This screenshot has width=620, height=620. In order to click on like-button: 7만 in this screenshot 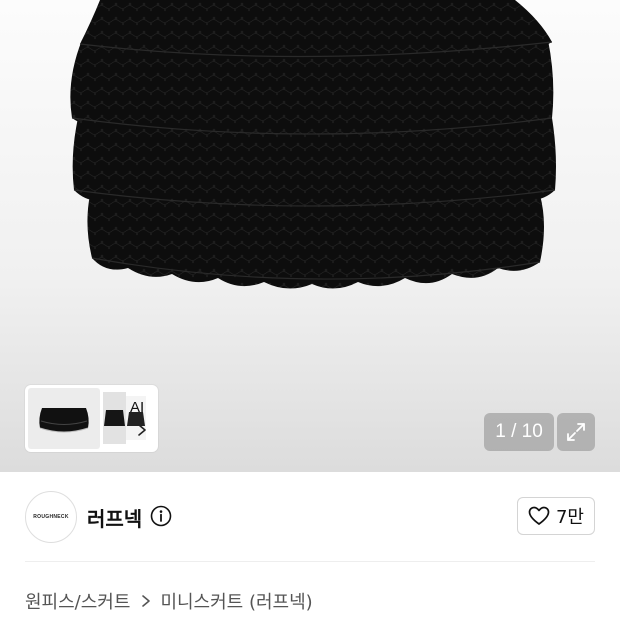, I will do `click(556, 516)`.